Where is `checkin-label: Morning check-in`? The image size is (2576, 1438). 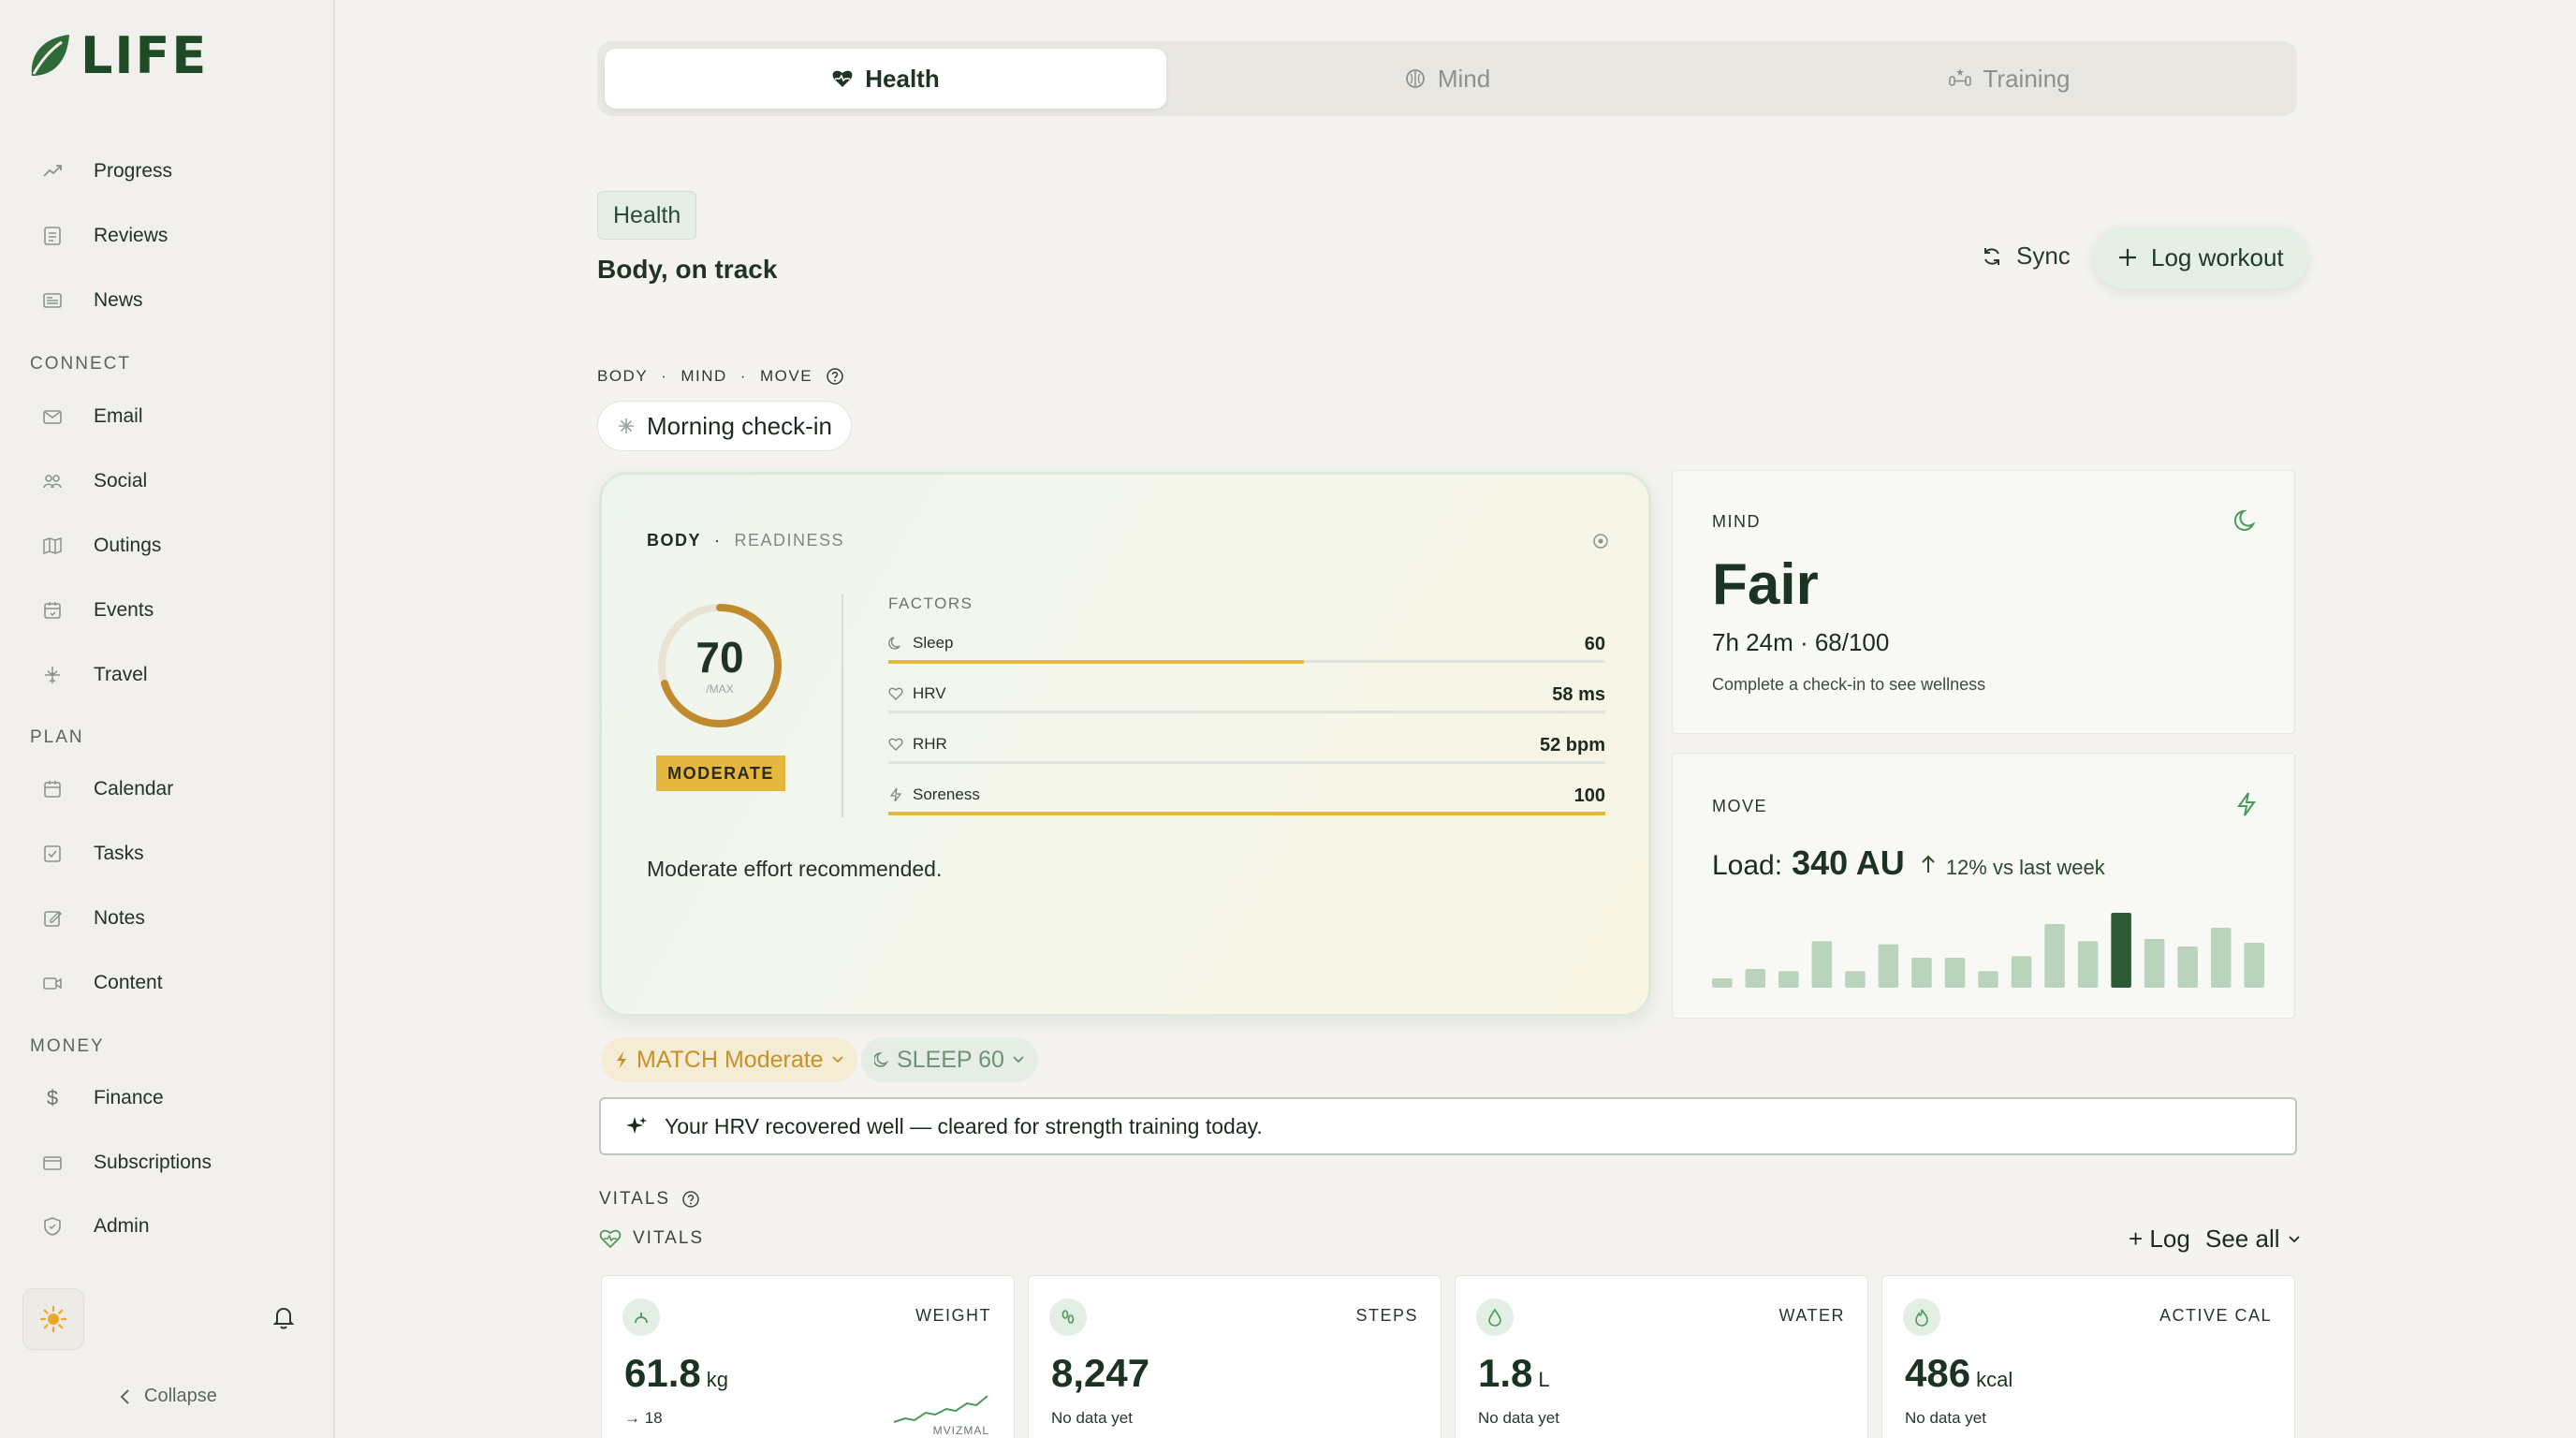
checkin-label: Morning check-in is located at coordinates (740, 425).